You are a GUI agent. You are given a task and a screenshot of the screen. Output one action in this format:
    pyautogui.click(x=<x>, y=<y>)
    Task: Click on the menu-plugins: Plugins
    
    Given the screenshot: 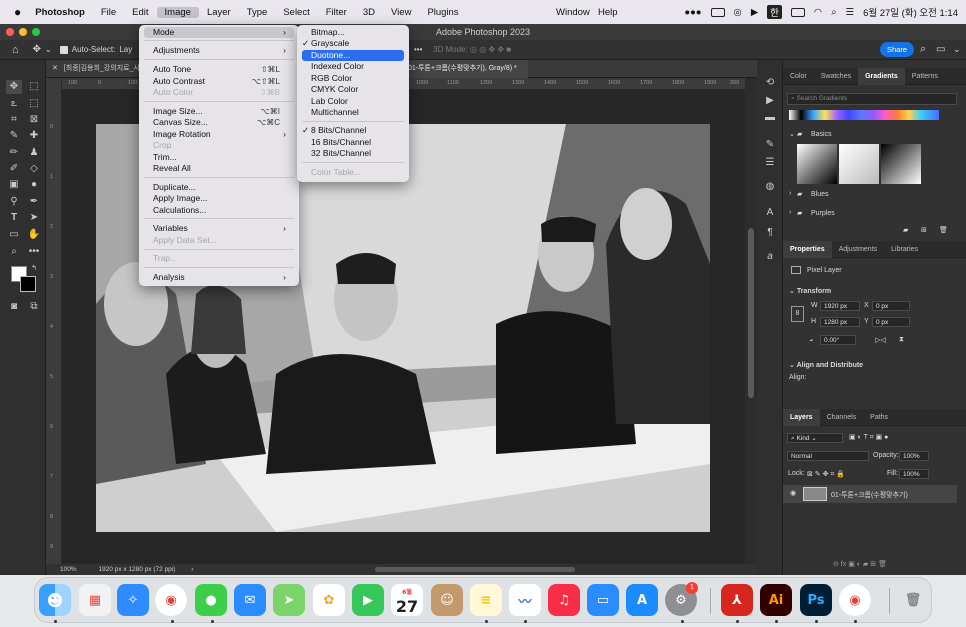 What is the action you would take?
    pyautogui.click(x=442, y=12)
    